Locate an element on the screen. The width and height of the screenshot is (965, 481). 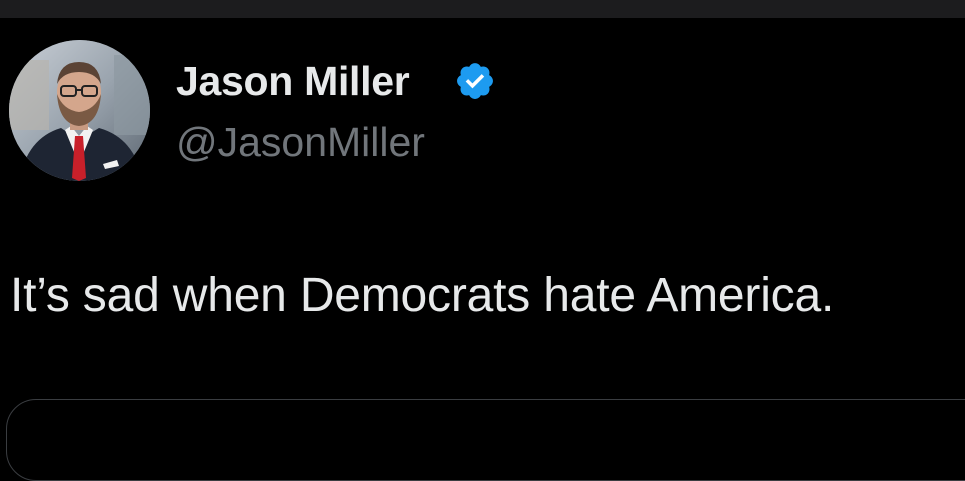
display-name: Jason Miller is located at coordinates (293, 81).